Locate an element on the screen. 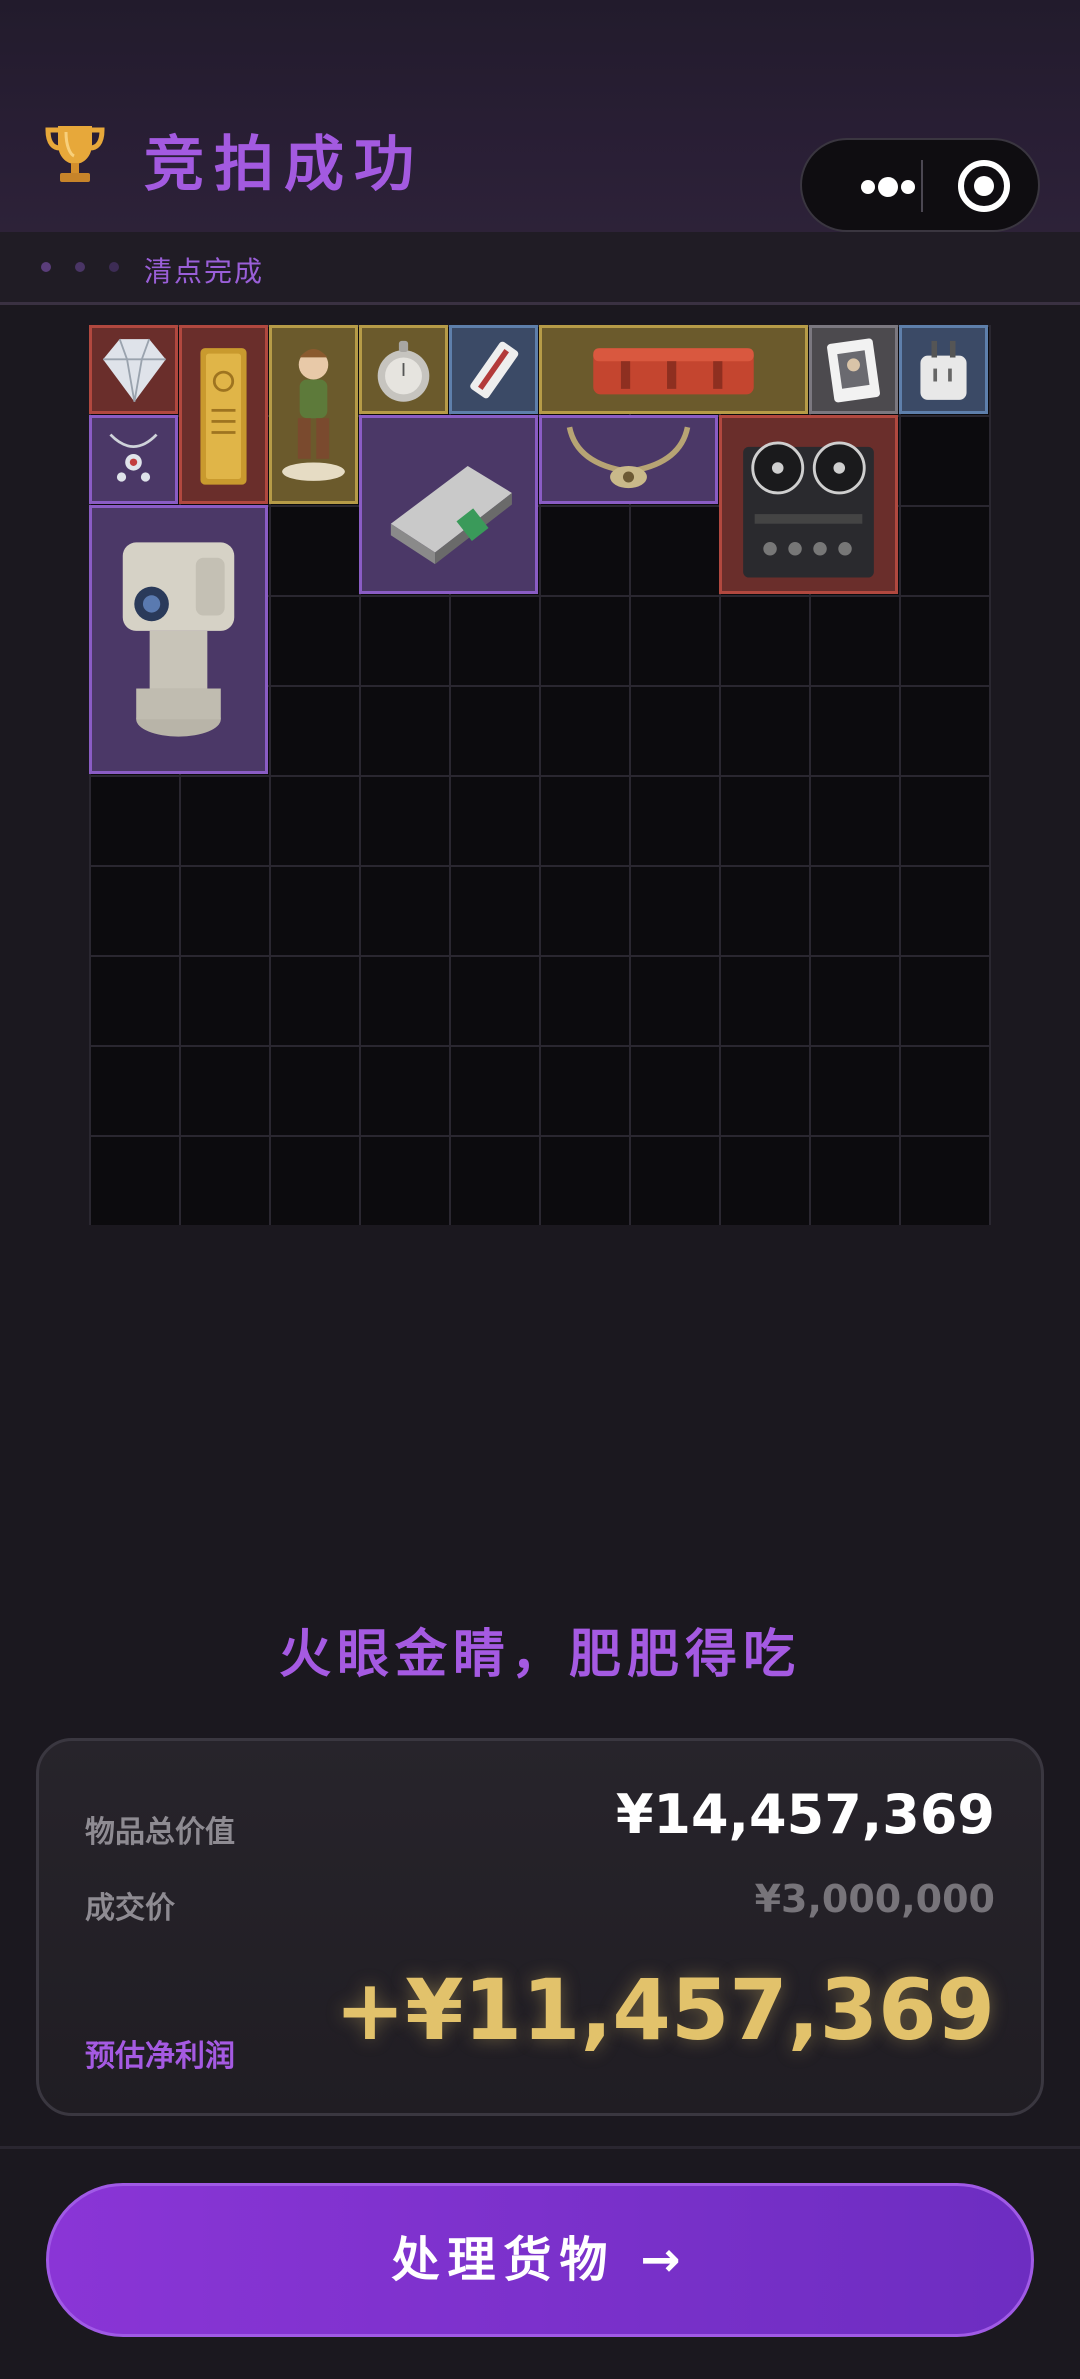  pendant-icon is located at coordinates (133, 457).